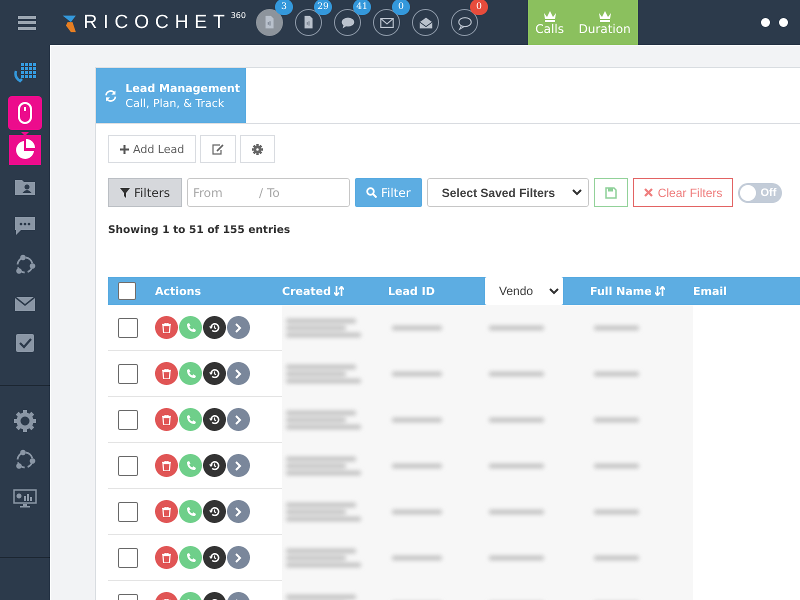  I want to click on close-icon, so click(648, 192).